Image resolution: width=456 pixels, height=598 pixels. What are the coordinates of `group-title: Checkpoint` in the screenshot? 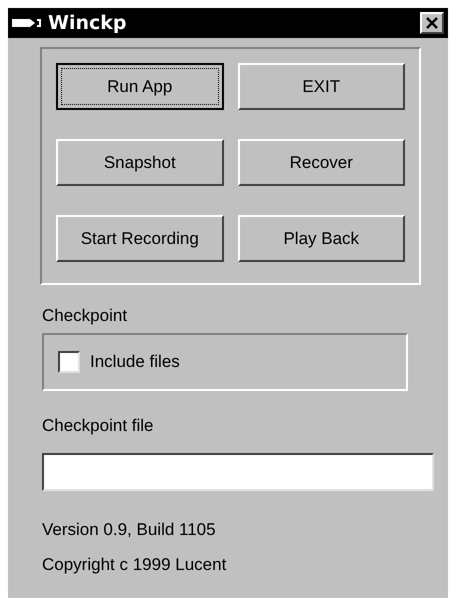 It's located at (85, 316).